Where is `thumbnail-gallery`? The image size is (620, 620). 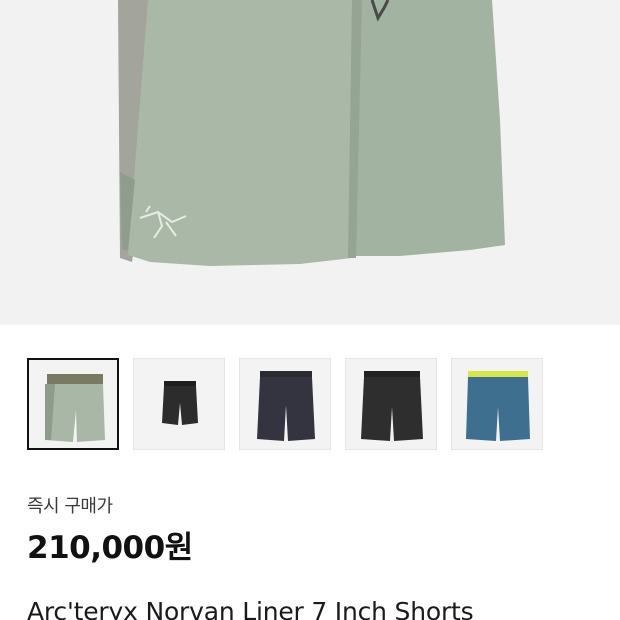 thumbnail-gallery is located at coordinates (310, 405).